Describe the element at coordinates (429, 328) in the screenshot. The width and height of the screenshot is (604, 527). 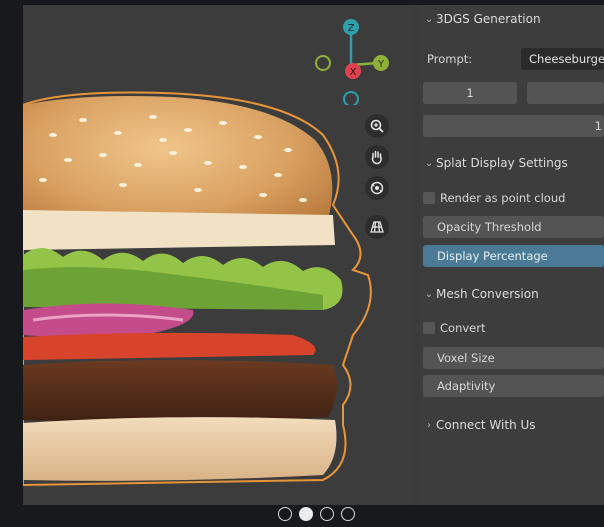
I see `convert-checkbox` at that location.